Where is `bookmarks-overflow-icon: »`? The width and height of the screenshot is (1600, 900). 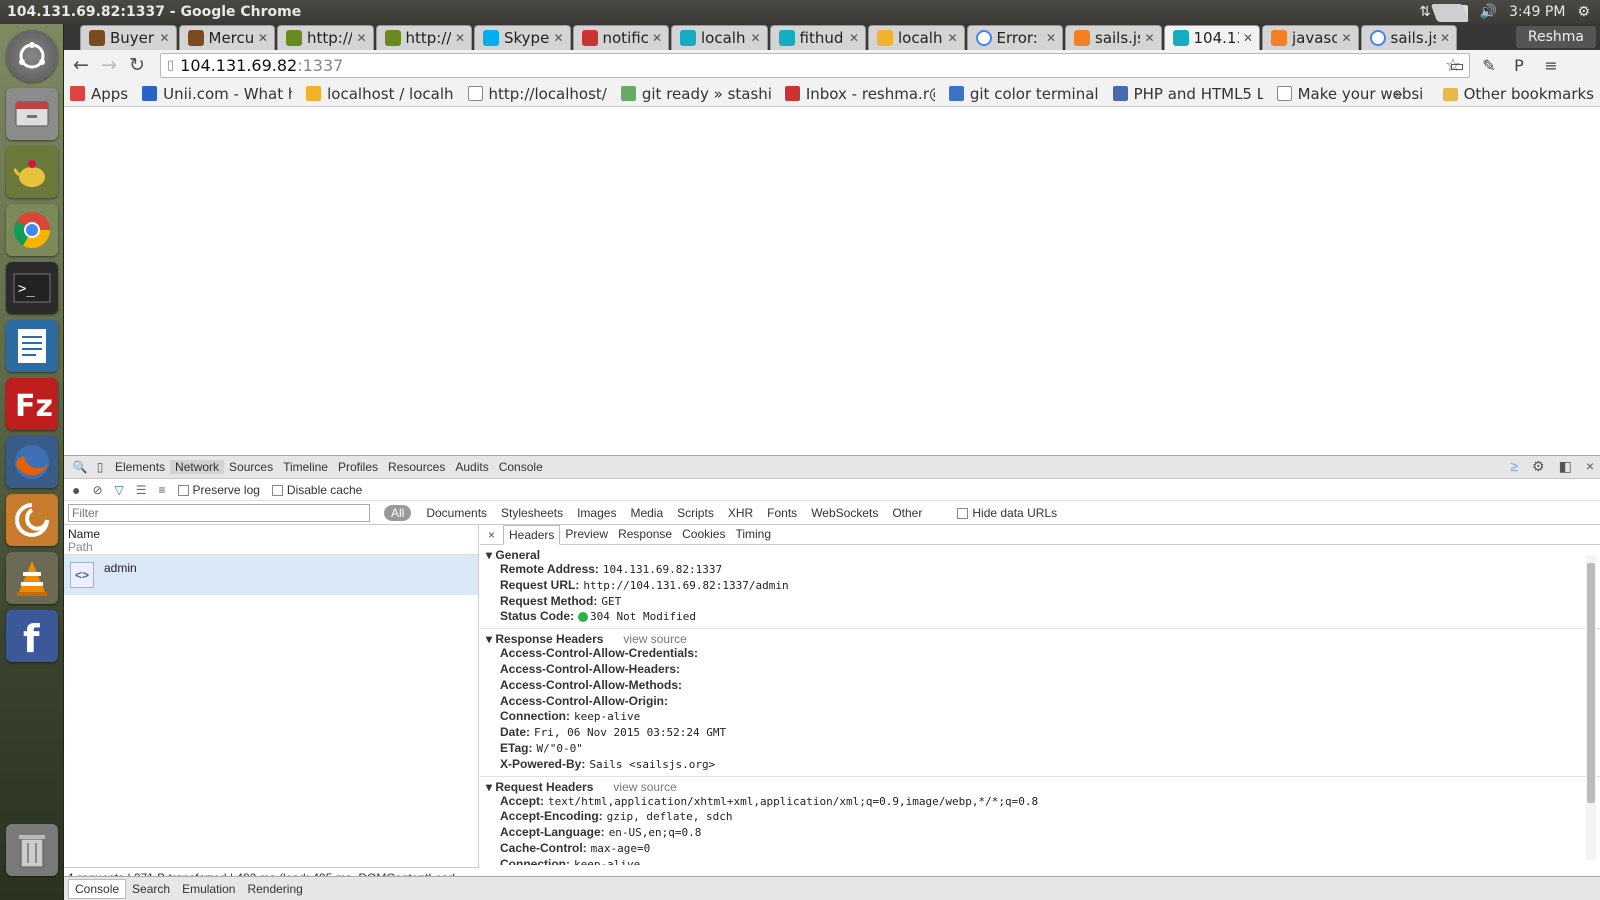 bookmarks-overflow-icon: » is located at coordinates (1398, 94).